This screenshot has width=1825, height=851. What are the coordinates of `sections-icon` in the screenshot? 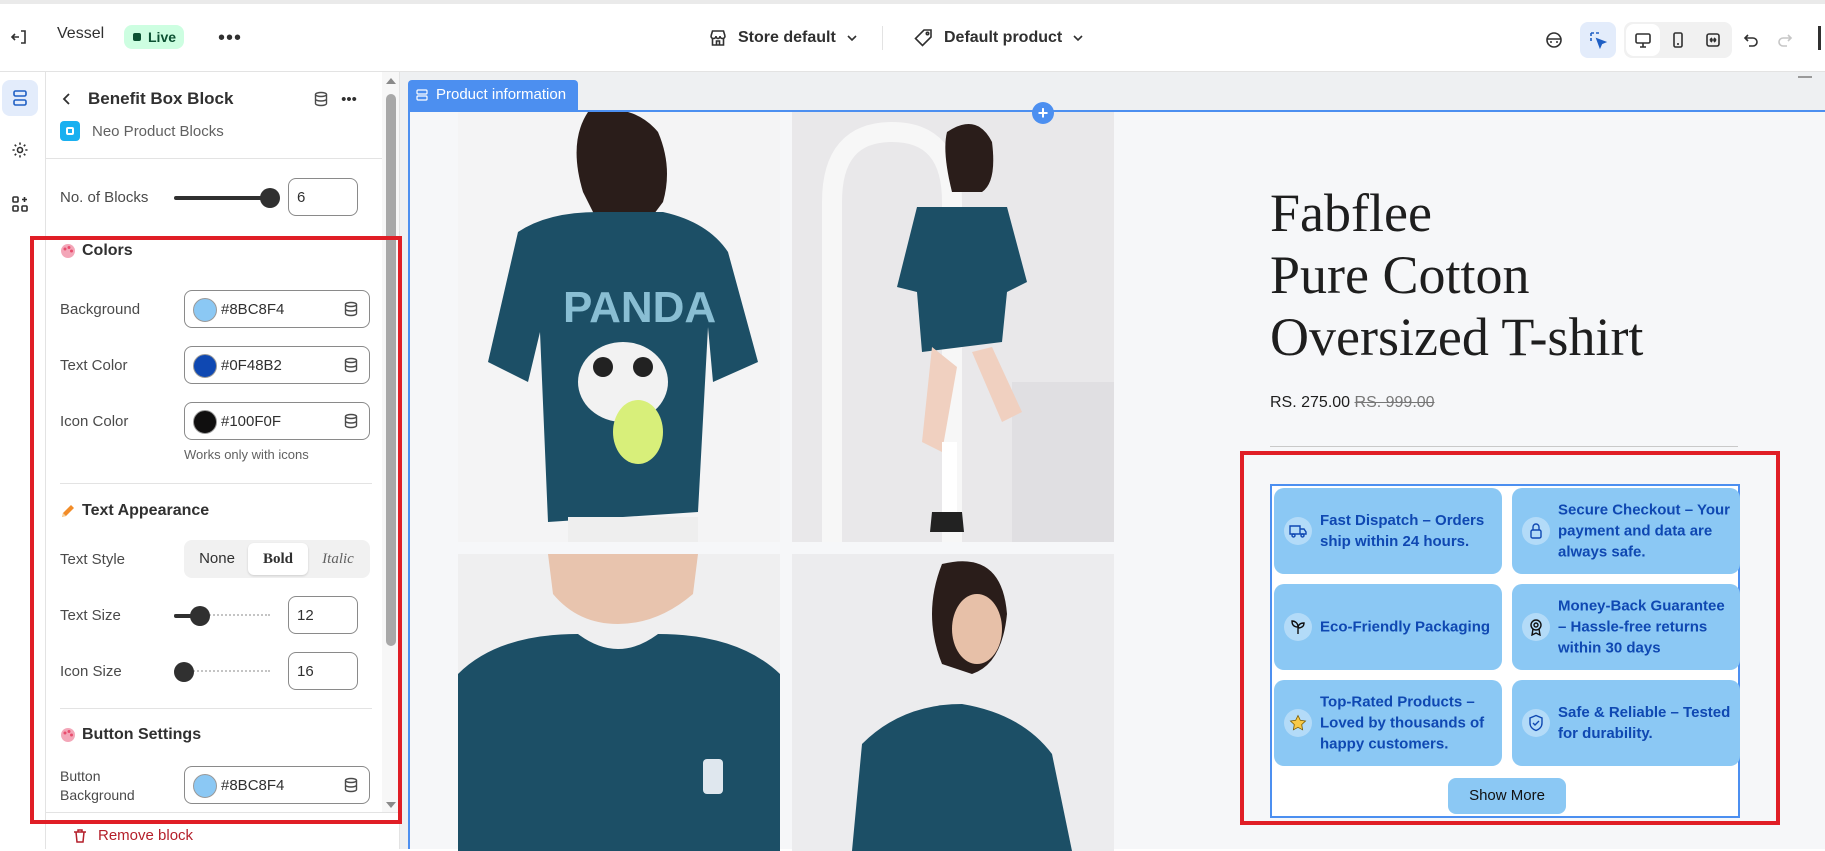 It's located at (20, 98).